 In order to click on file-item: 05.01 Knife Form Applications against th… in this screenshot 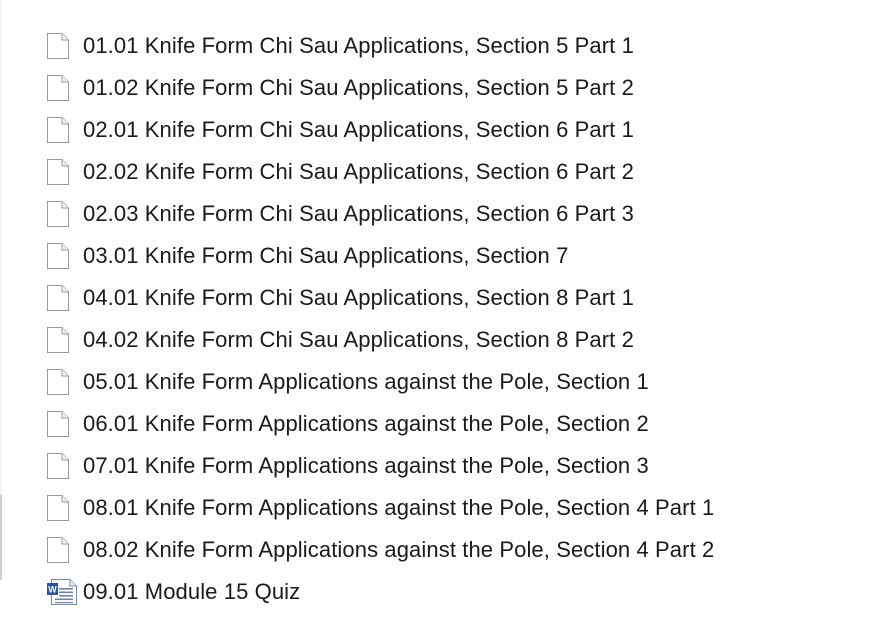, I will do `click(466, 382)`.